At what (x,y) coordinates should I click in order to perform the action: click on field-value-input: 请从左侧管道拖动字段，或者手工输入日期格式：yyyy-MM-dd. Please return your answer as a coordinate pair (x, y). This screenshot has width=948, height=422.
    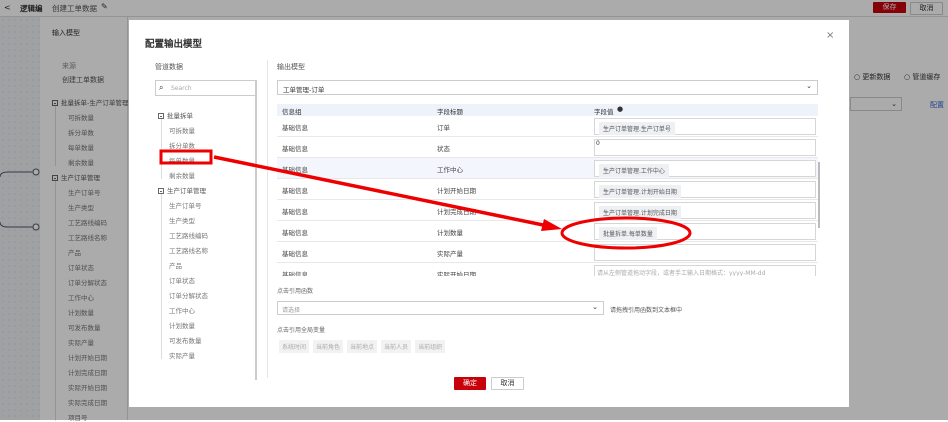
    Looking at the image, I should click on (705, 270).